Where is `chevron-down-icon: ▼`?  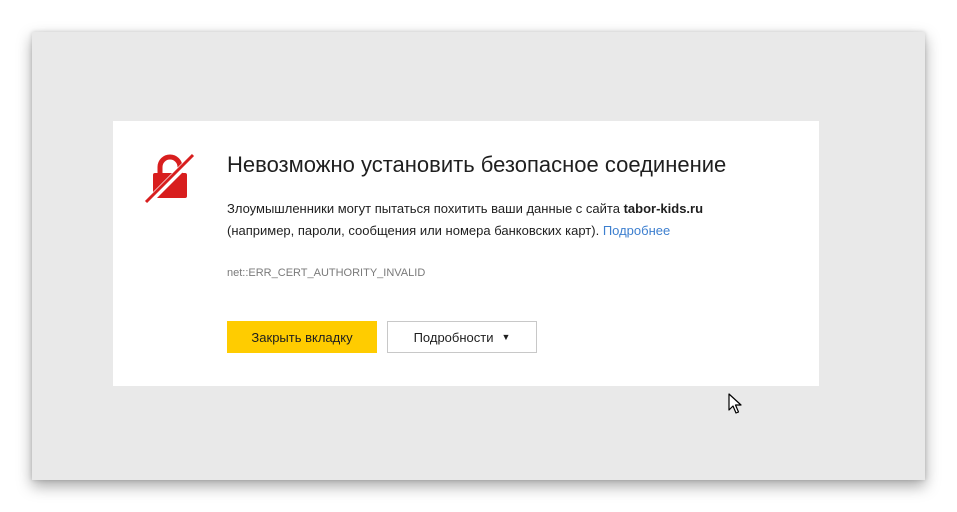 chevron-down-icon: ▼ is located at coordinates (506, 337).